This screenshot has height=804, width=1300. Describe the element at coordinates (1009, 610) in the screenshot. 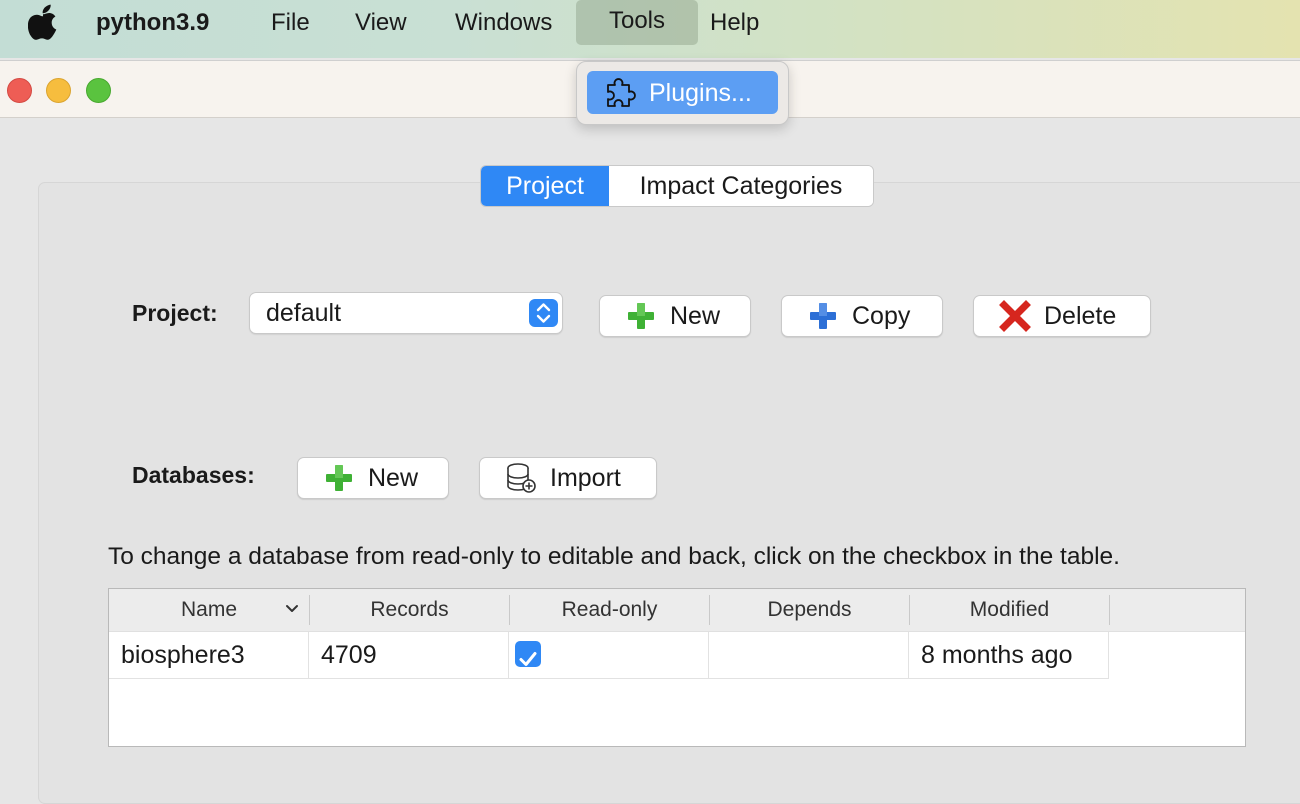

I see `column-header-modified: Modified` at that location.